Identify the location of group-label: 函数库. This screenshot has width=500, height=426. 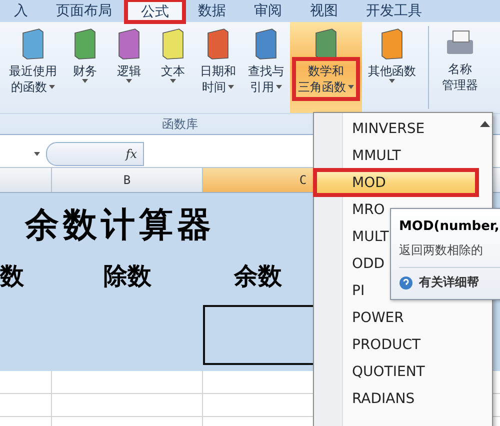
(180, 124).